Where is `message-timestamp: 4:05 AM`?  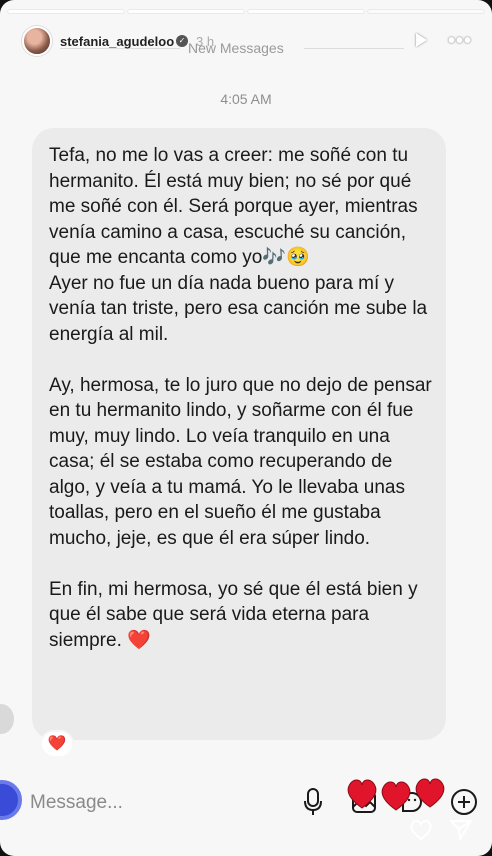
message-timestamp: 4:05 AM is located at coordinates (246, 99).